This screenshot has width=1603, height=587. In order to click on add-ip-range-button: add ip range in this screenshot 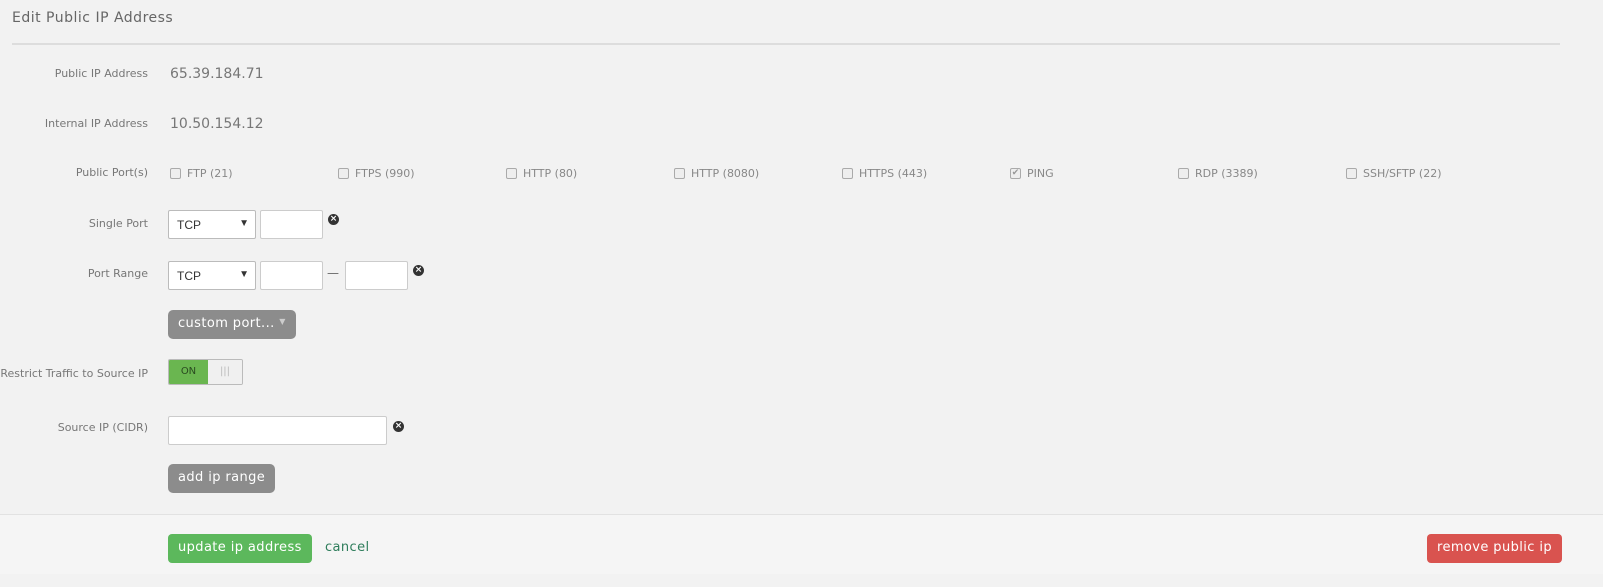, I will do `click(222, 478)`.